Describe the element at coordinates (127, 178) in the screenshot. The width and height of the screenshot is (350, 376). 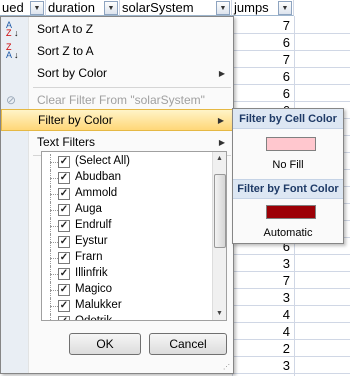
I see `checklist-item: ✓ Abudban` at that location.